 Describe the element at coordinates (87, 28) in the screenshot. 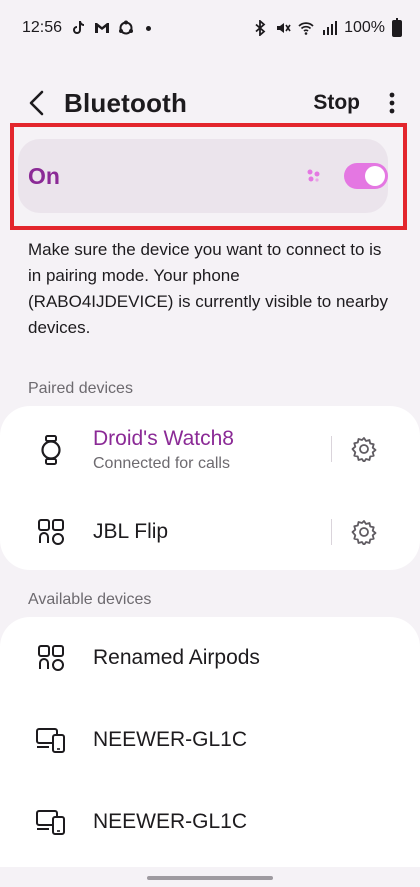

I see `status-left: 12:56` at that location.